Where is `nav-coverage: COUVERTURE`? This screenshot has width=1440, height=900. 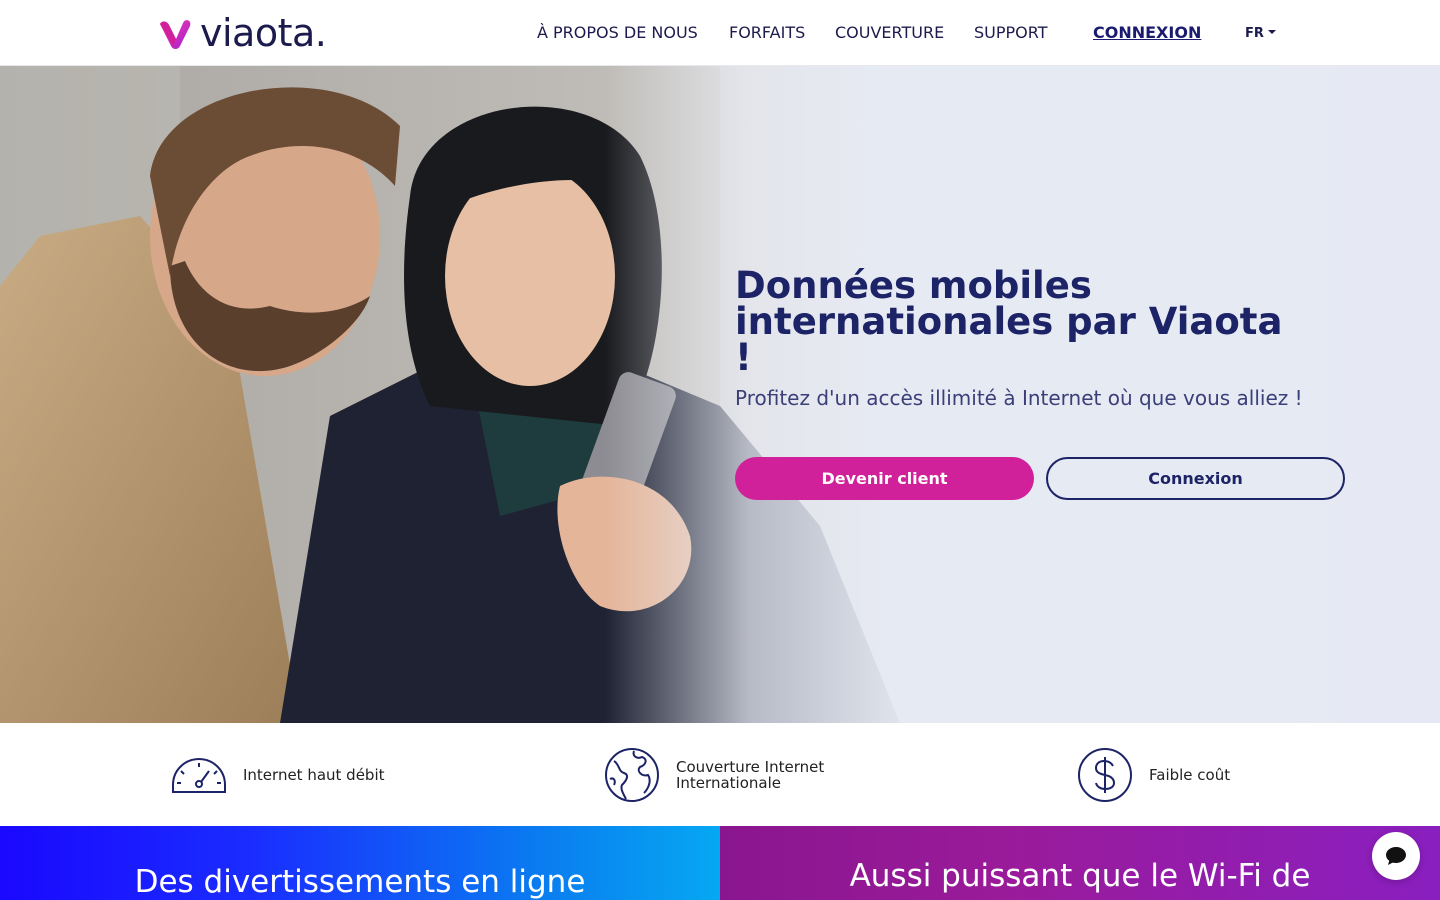
nav-coverage: COUVERTURE is located at coordinates (889, 32).